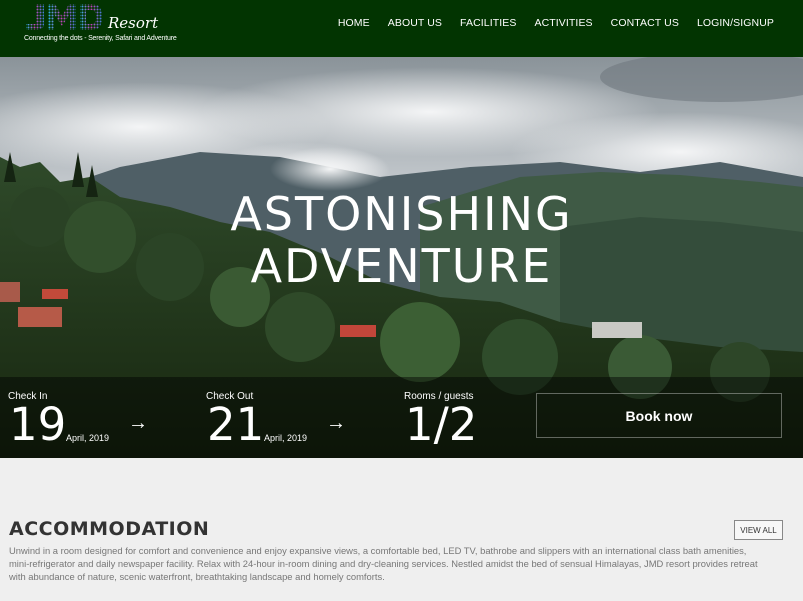 This screenshot has width=803, height=601. I want to click on check-in-month: April, 2019, so click(88, 438).